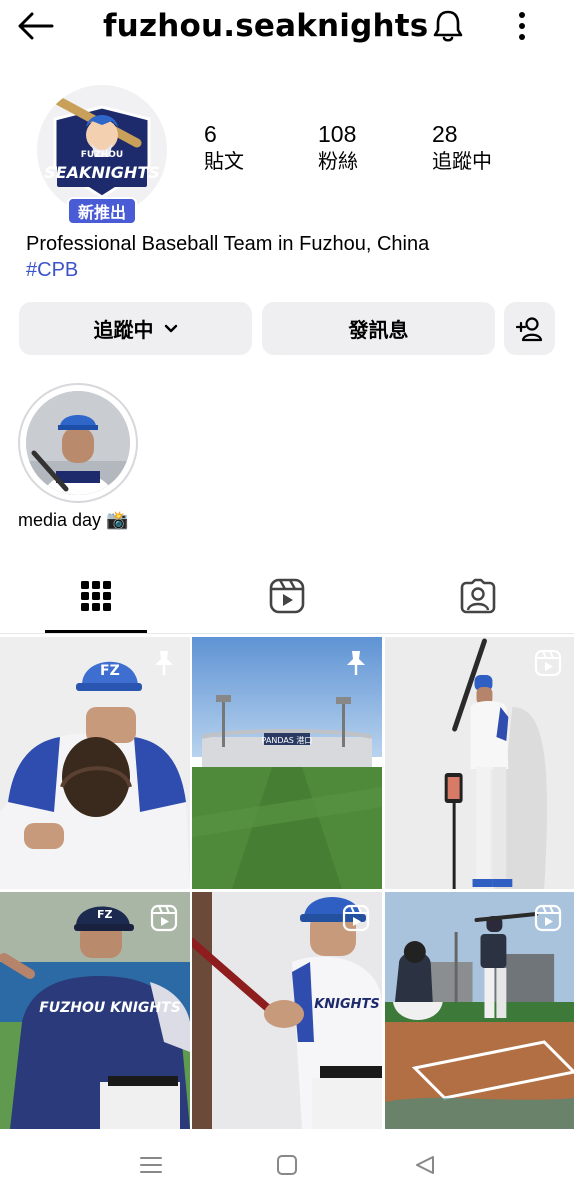  Describe the element at coordinates (95, 763) in the screenshot. I see `grid-post-1: FZ` at that location.